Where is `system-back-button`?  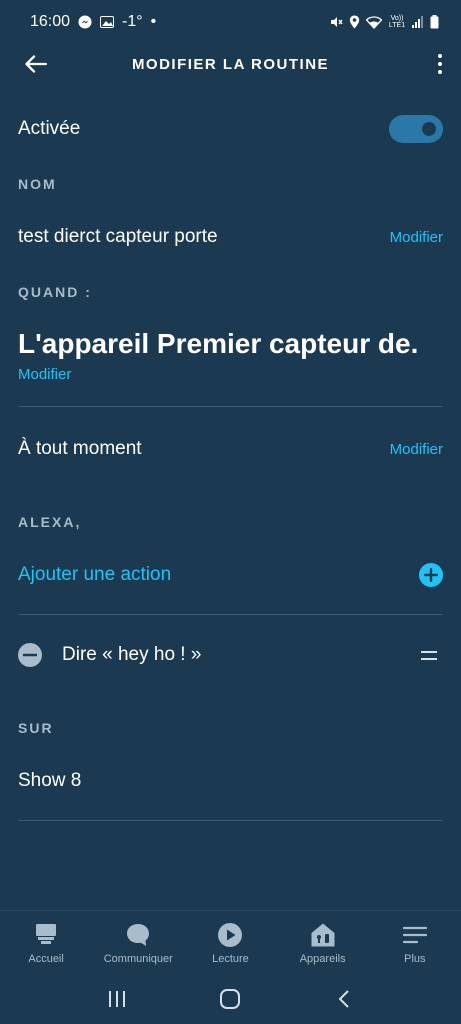 system-back-button is located at coordinates (344, 999).